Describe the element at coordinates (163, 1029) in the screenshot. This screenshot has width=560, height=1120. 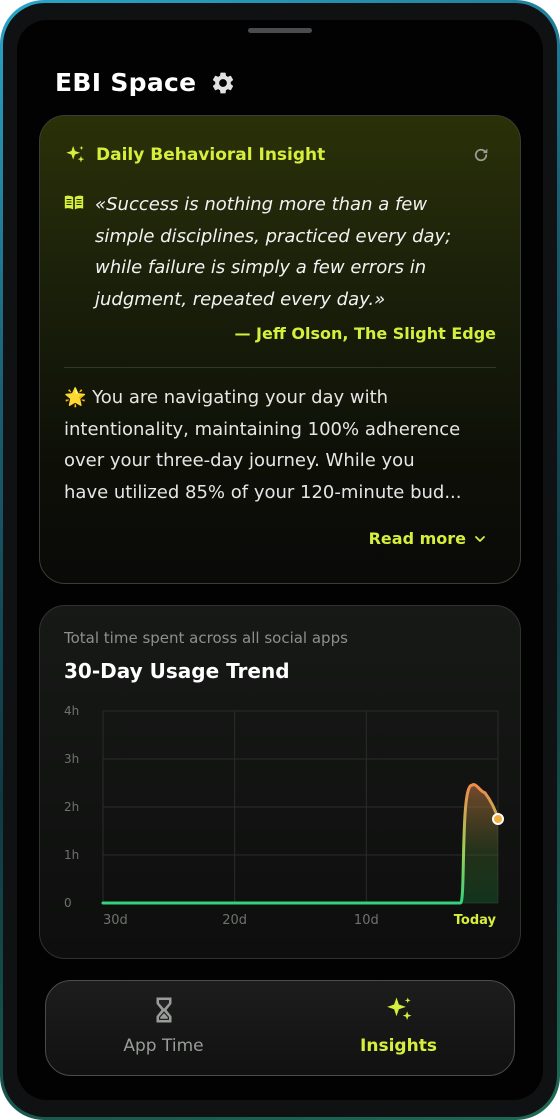
I see `nav-app-time: App Time` at that location.